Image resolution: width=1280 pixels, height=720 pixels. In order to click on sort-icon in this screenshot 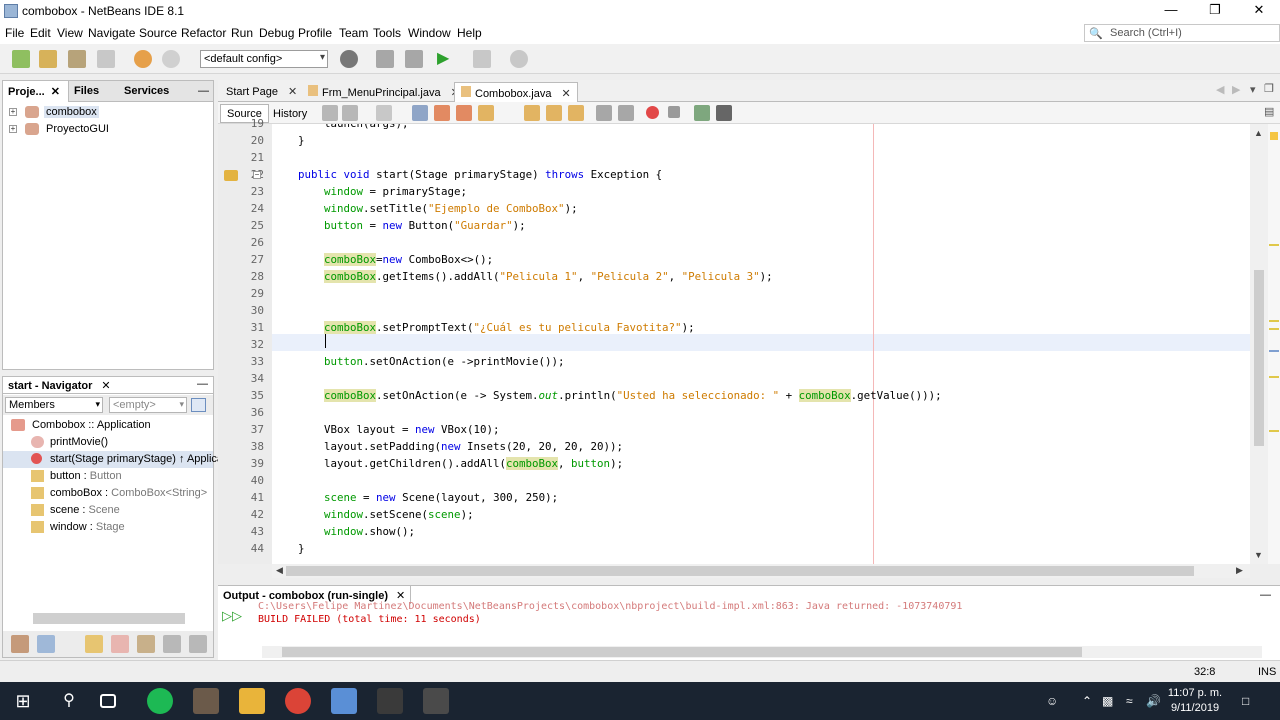, I will do `click(46, 644)`.